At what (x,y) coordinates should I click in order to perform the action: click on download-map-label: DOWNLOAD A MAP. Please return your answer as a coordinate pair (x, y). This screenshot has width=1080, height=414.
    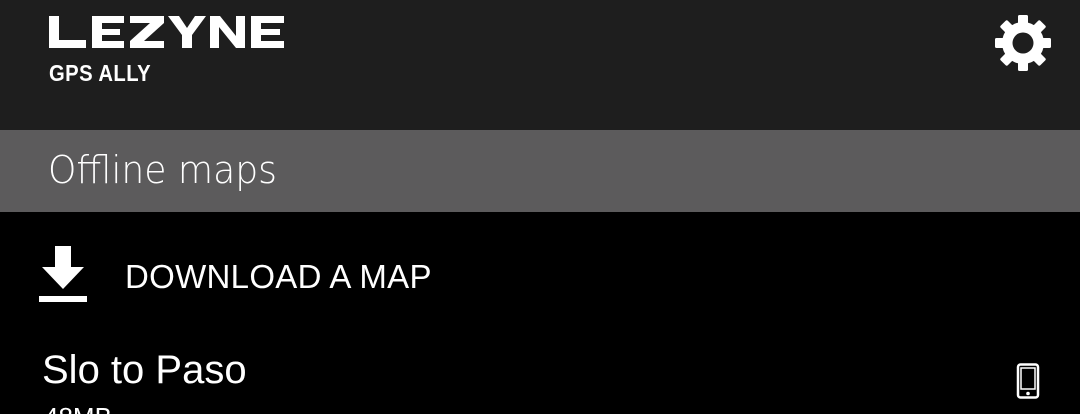
    Looking at the image, I should click on (278, 276).